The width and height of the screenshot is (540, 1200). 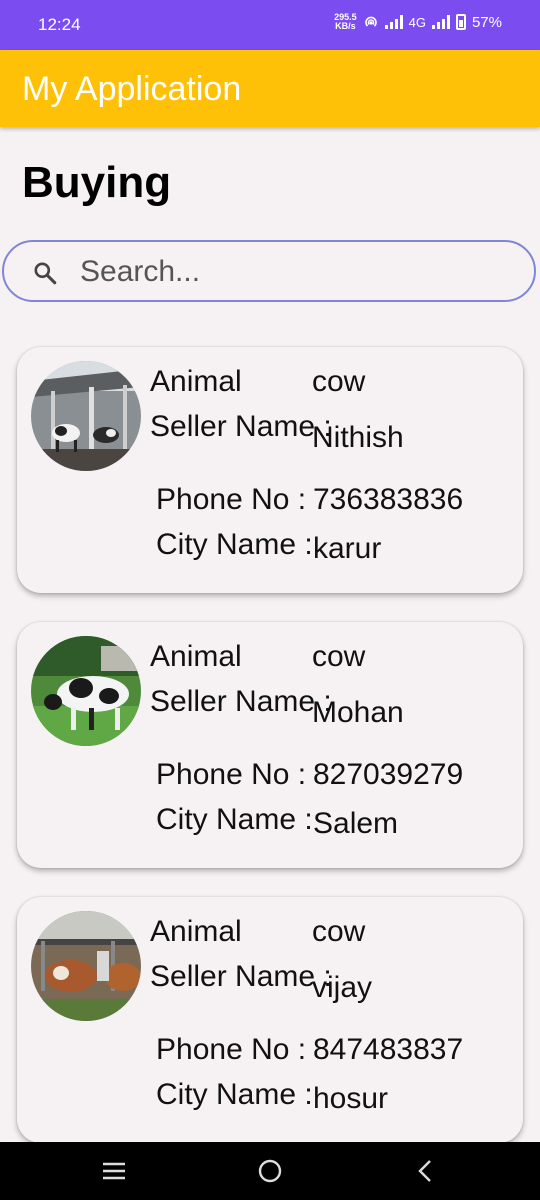 I want to click on back-icon, so click(x=426, y=1171).